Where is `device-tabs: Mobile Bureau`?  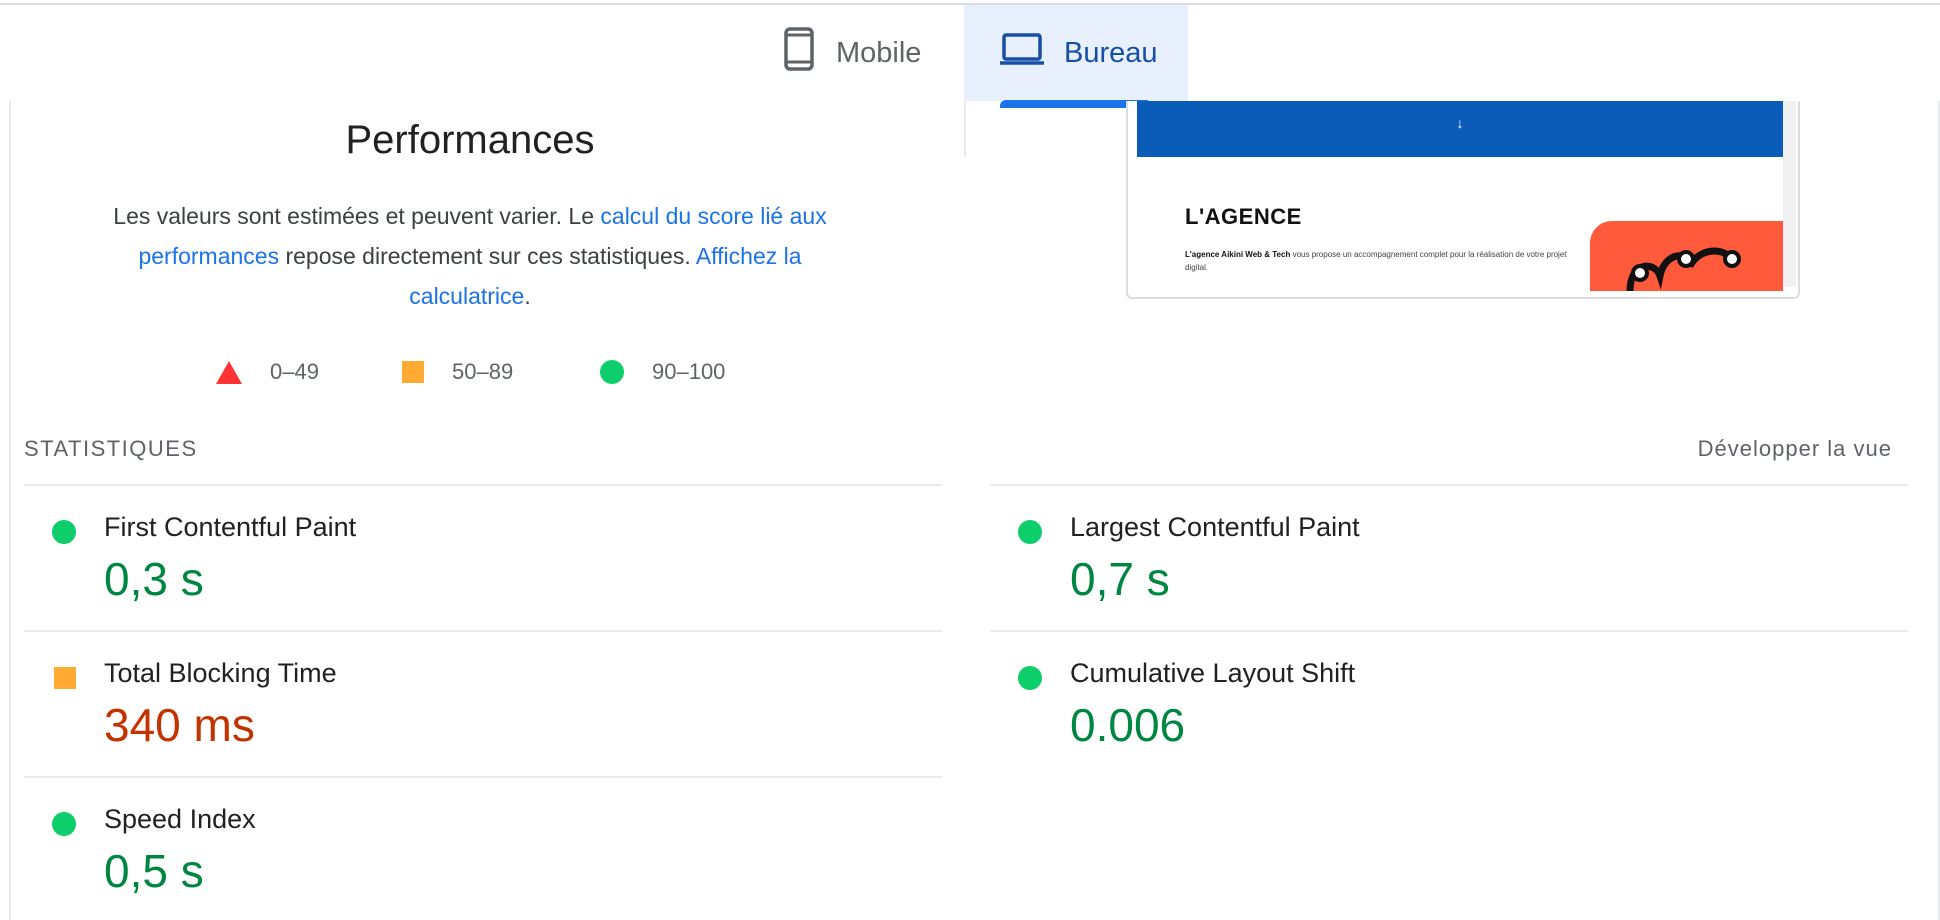
device-tabs: Mobile Bureau is located at coordinates (970, 56).